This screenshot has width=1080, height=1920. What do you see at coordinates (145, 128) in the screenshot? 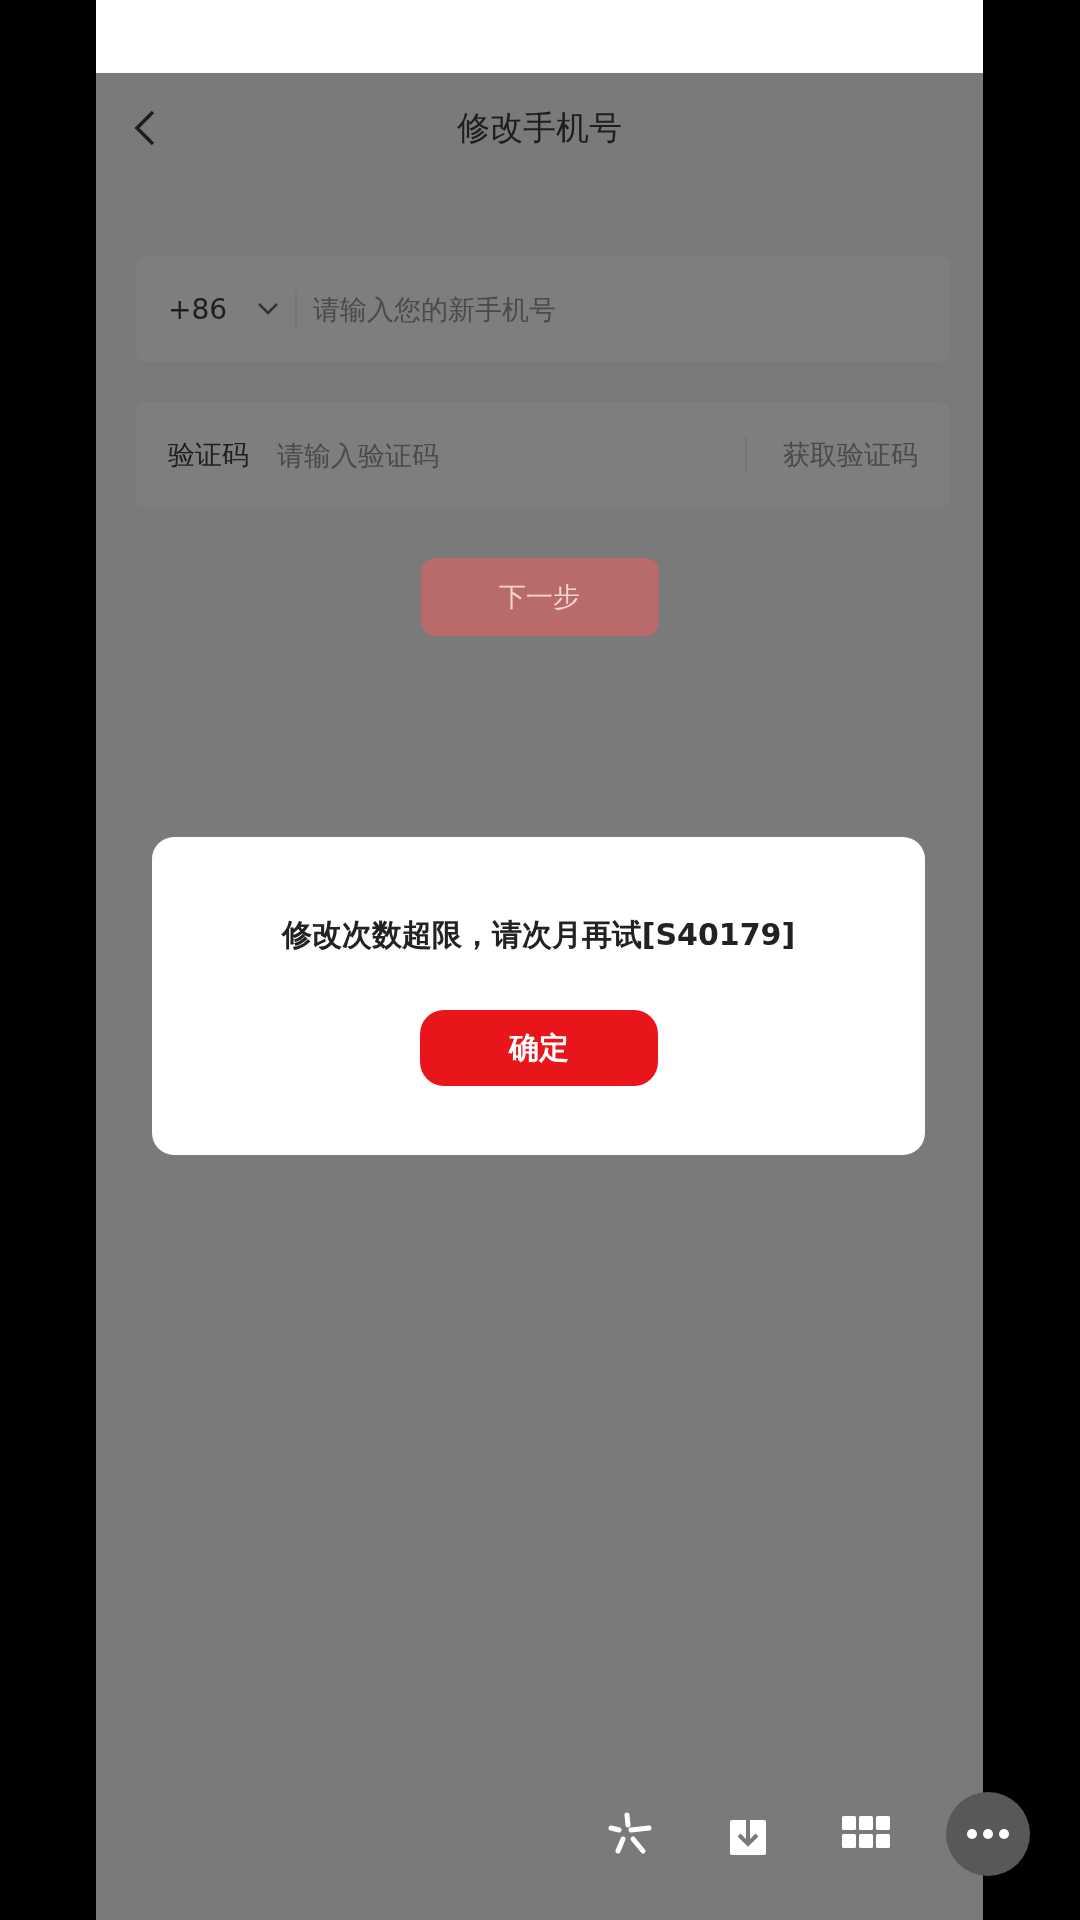
I see `back-icon` at bounding box center [145, 128].